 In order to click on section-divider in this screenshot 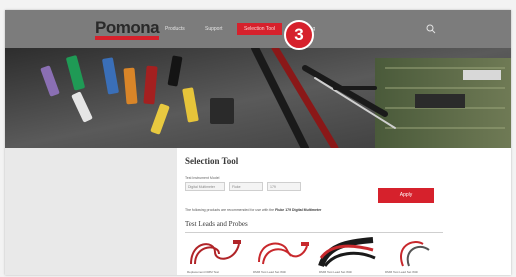, I will do `click(314, 232)`.